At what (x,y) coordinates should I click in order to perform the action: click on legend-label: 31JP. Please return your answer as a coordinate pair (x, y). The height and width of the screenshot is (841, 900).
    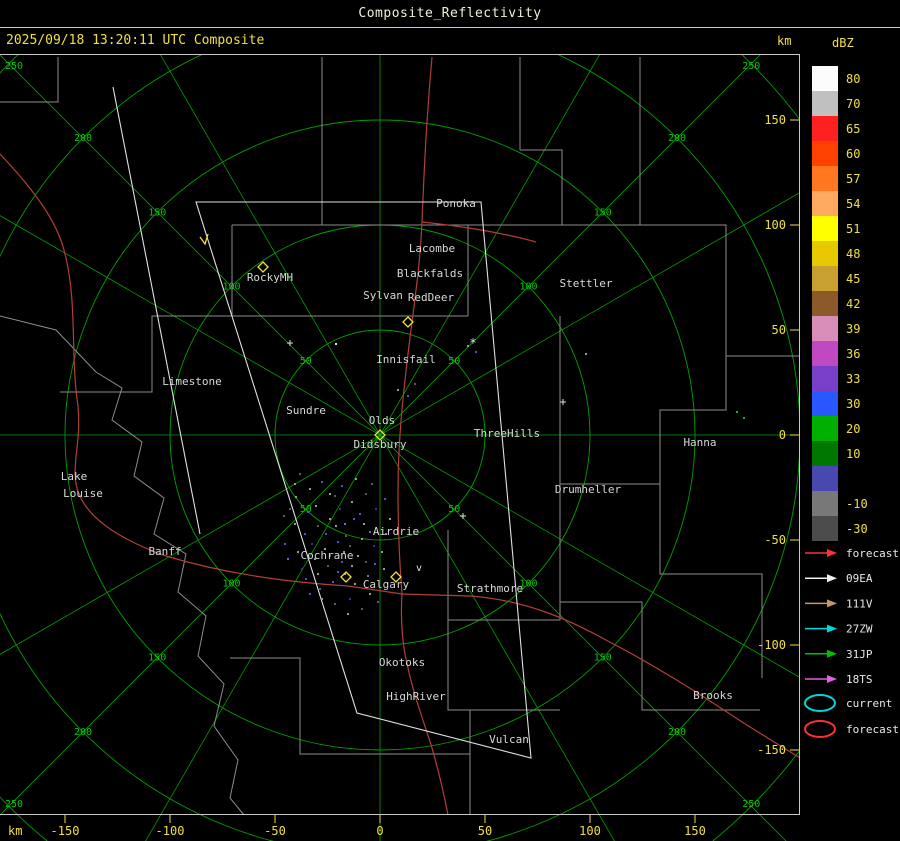
    Looking at the image, I should click on (859, 654).